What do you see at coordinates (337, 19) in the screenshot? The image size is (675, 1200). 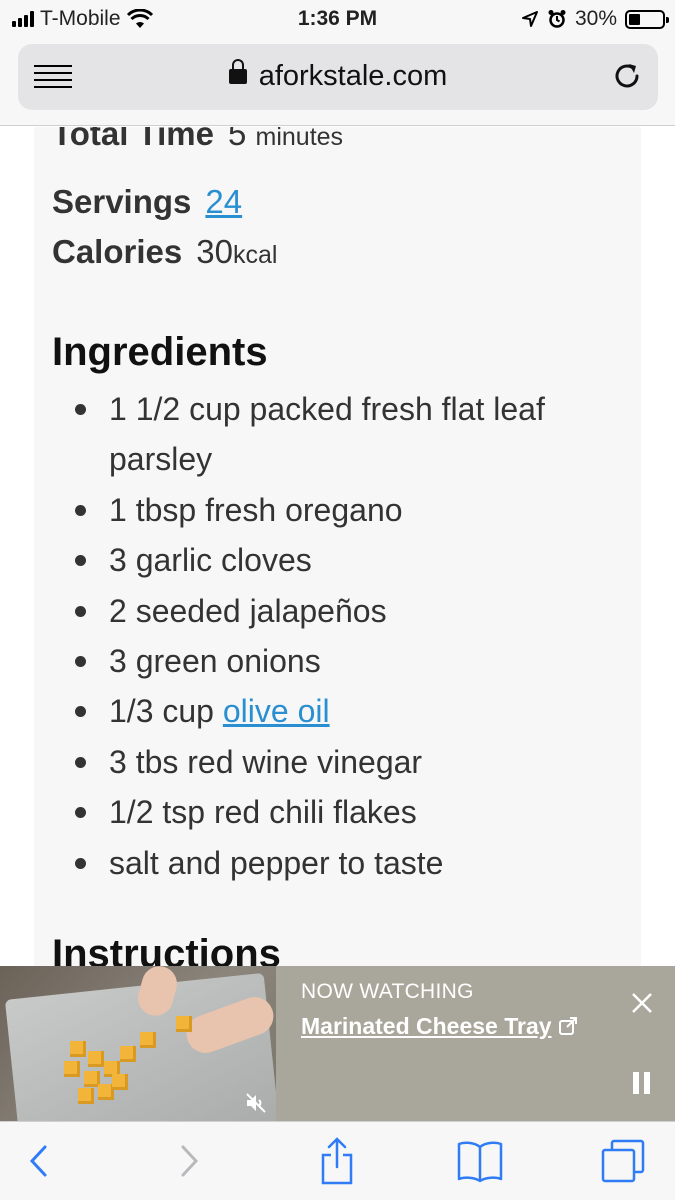 I see `status-bar: T-Mobile 1:36 PM 30%` at bounding box center [337, 19].